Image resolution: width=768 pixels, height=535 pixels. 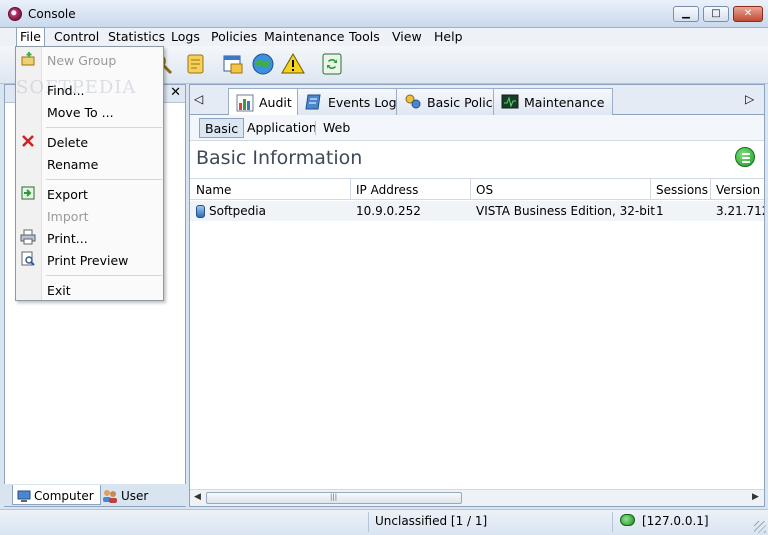 What do you see at coordinates (110, 496) in the screenshot?
I see `users-icon` at bounding box center [110, 496].